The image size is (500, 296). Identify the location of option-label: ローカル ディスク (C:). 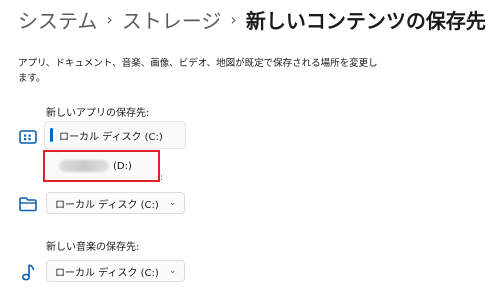
(111, 137).